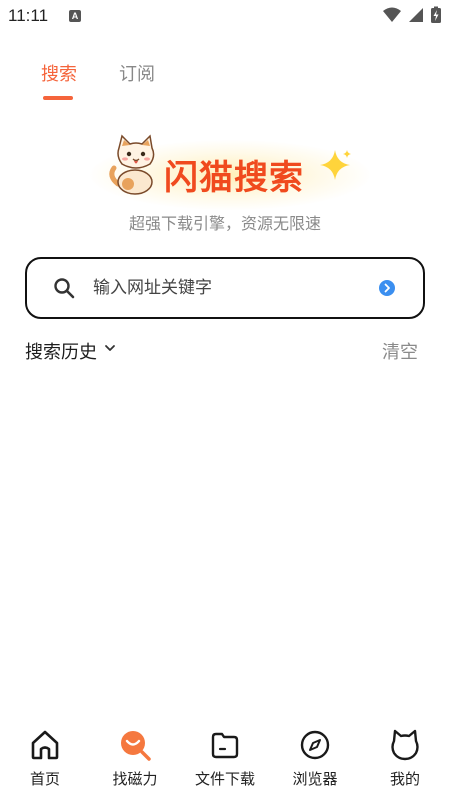 The width and height of the screenshot is (450, 800). What do you see at coordinates (110, 348) in the screenshot?
I see `chevron-down-icon` at bounding box center [110, 348].